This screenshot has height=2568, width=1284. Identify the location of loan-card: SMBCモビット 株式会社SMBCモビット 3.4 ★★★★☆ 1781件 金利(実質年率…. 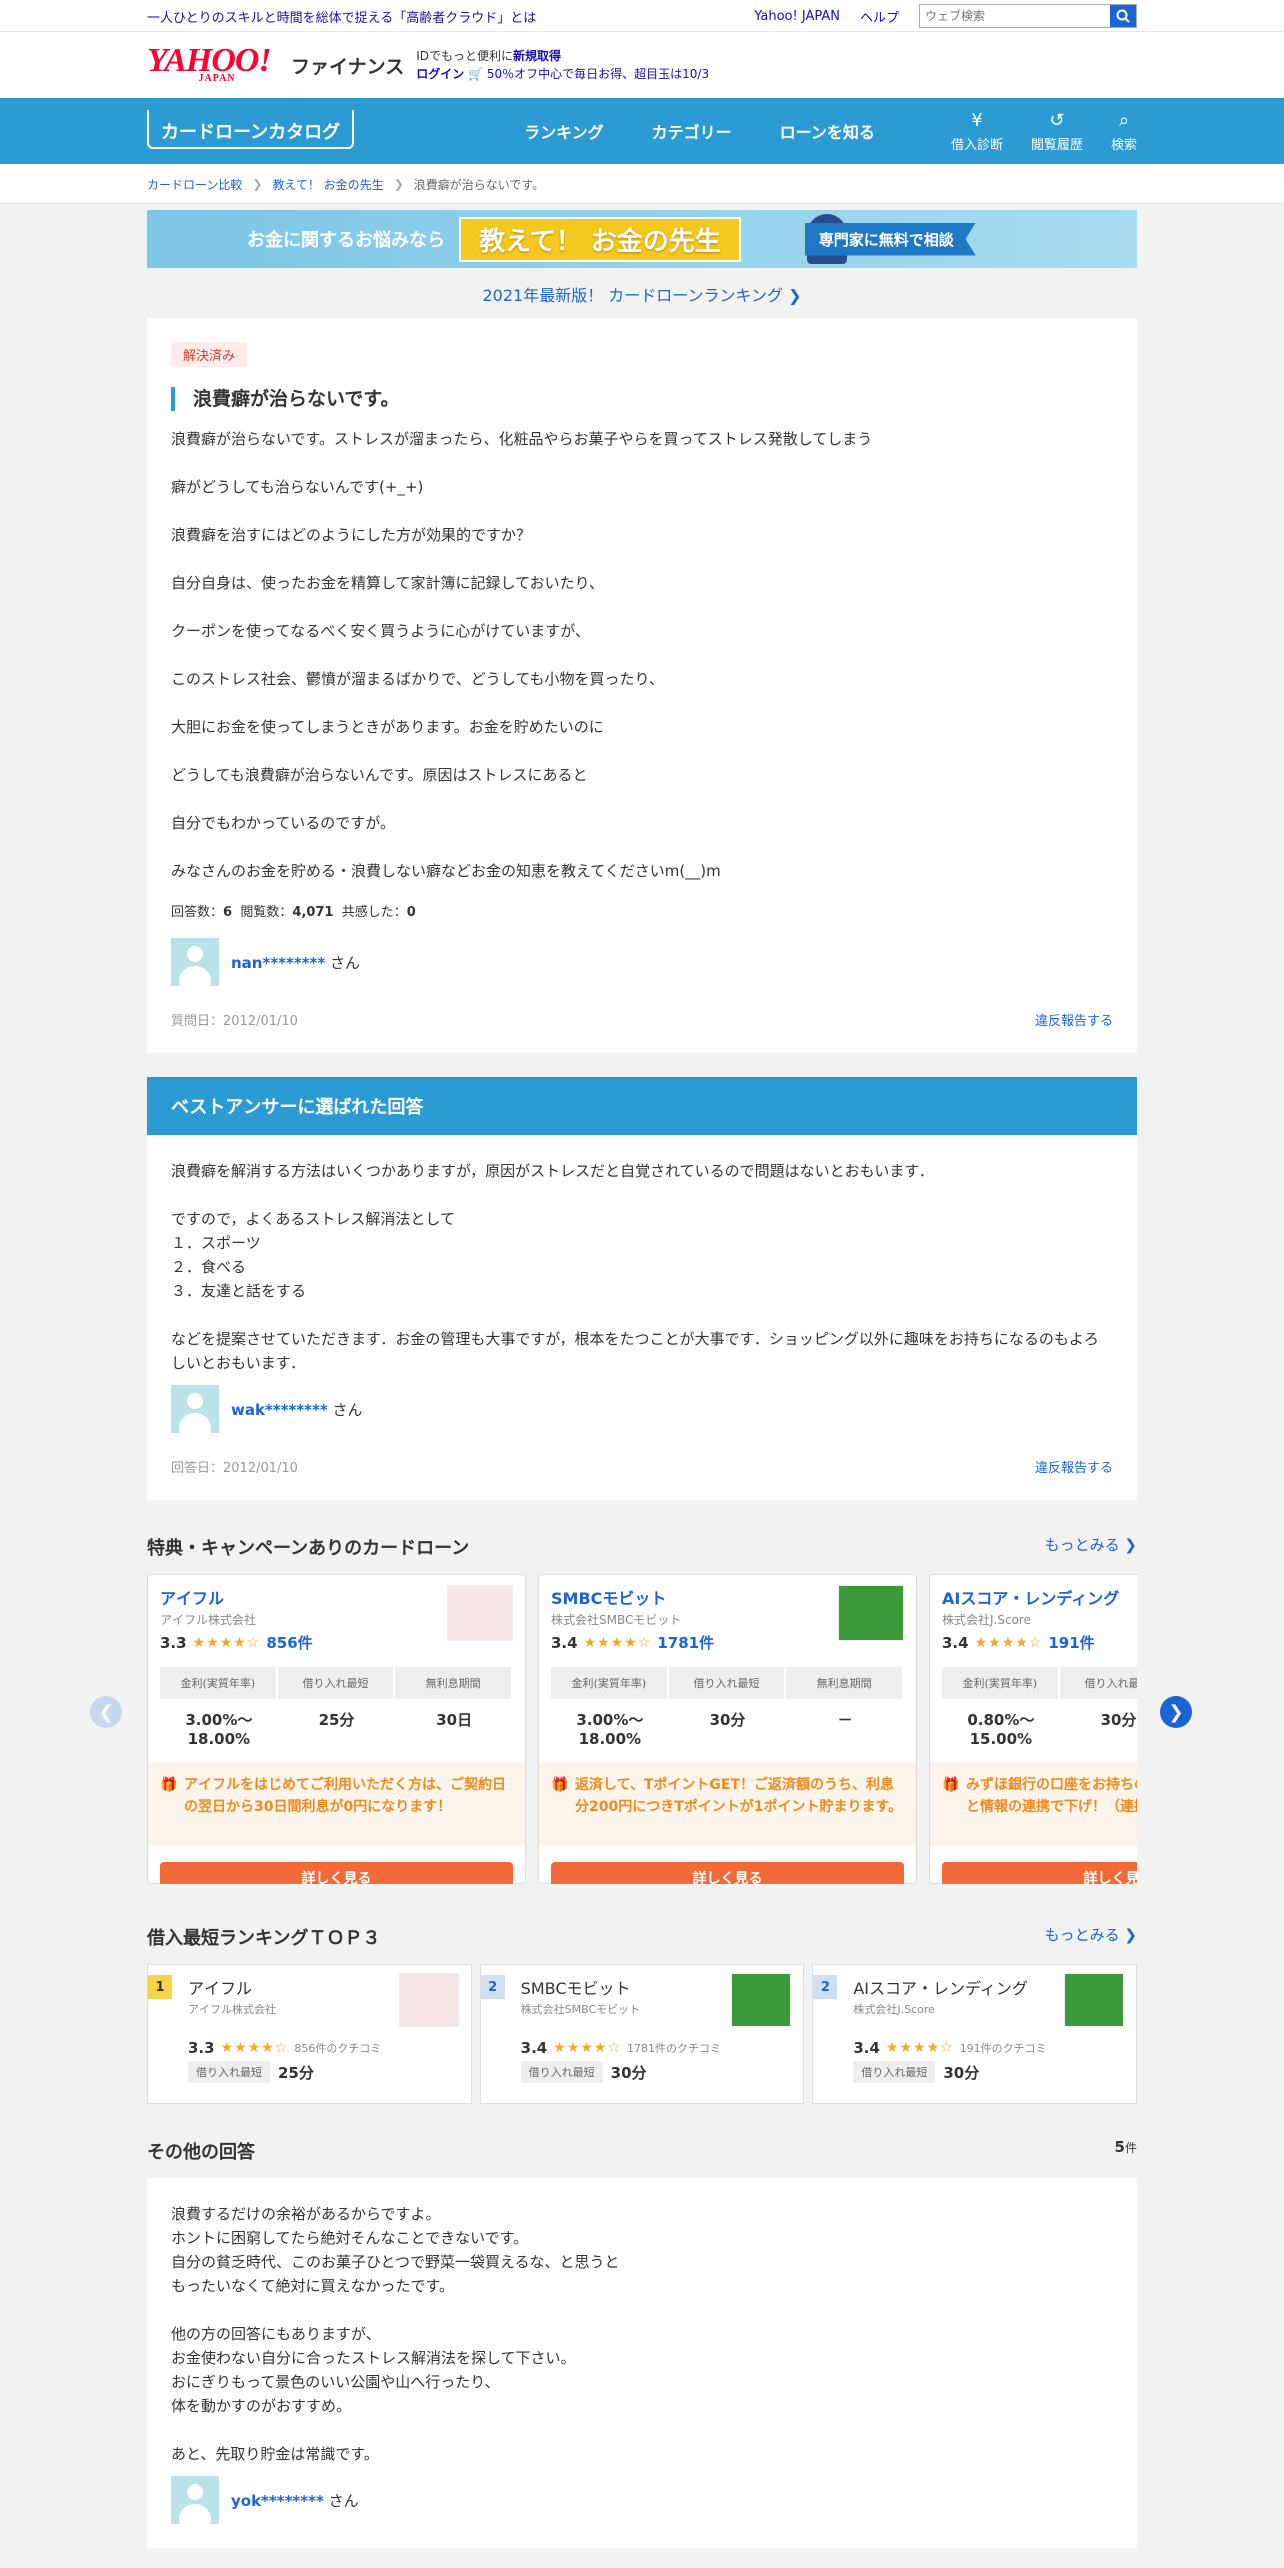
(727, 1729).